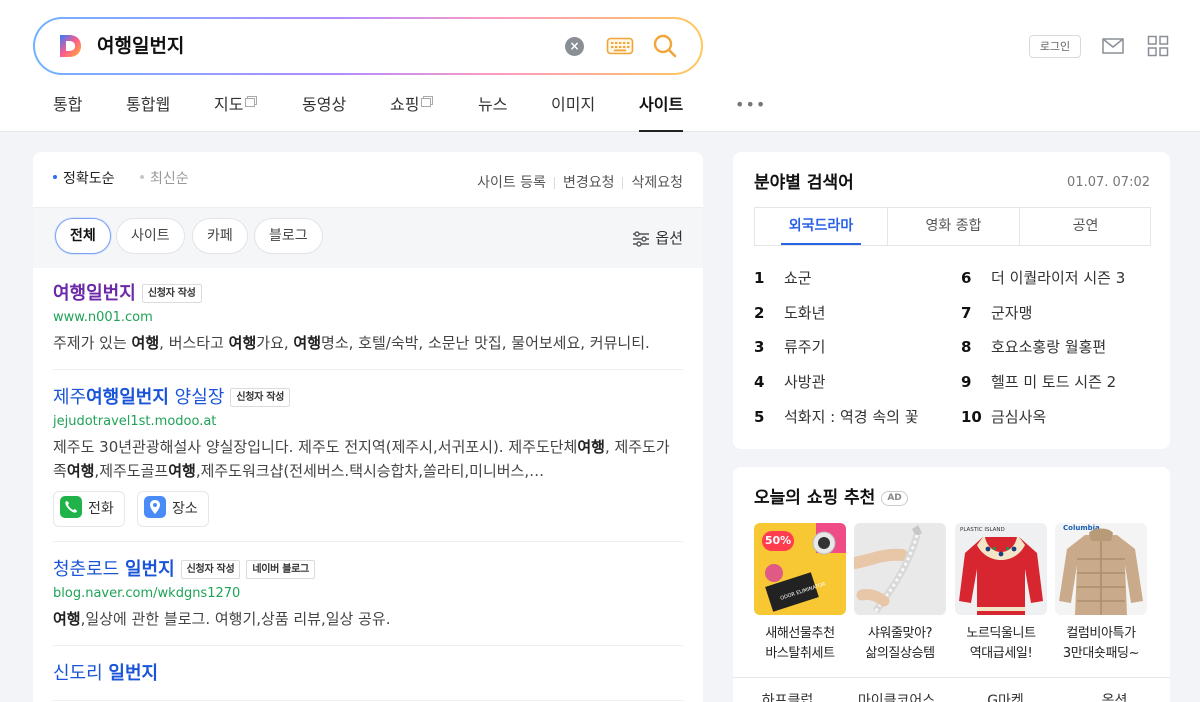 This screenshot has width=1200, height=702. What do you see at coordinates (574, 46) in the screenshot?
I see `clear-search-button: ×` at bounding box center [574, 46].